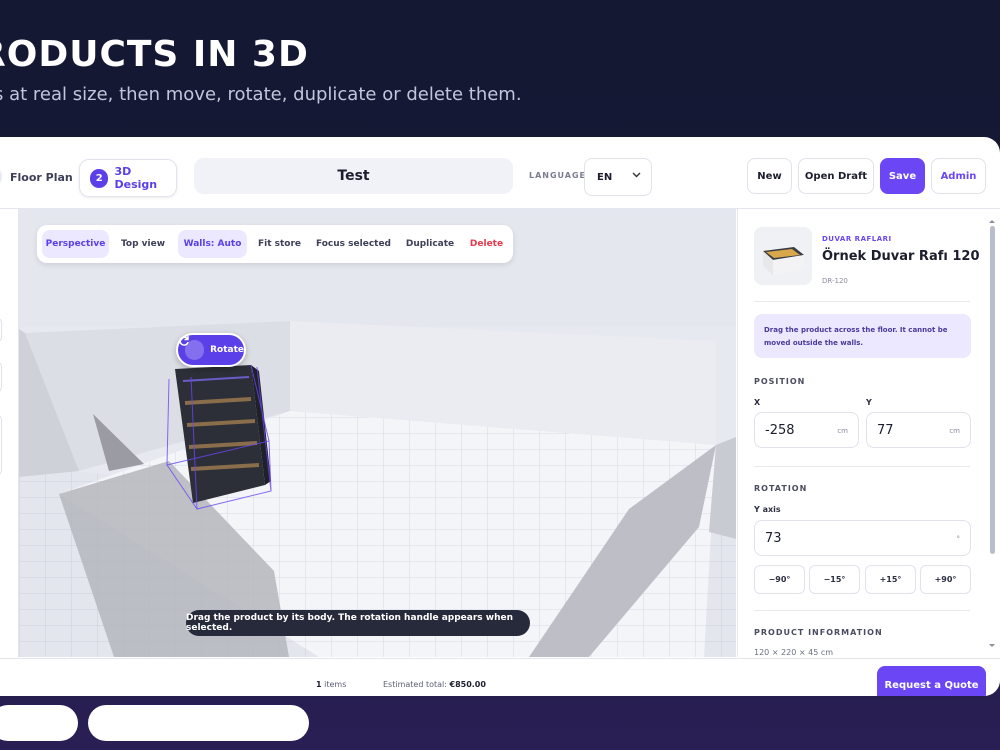 Image resolution: width=1000 pixels, height=750 pixels. What do you see at coordinates (767, 509) in the screenshot?
I see `y-axis-label: Y axis` at bounding box center [767, 509].